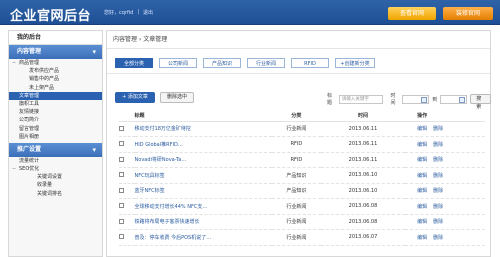 The width and height of the screenshot is (500, 257). What do you see at coordinates (55, 185) in the screenshot?
I see `sidebar-item-indexed-count: 收录量` at bounding box center [55, 185].